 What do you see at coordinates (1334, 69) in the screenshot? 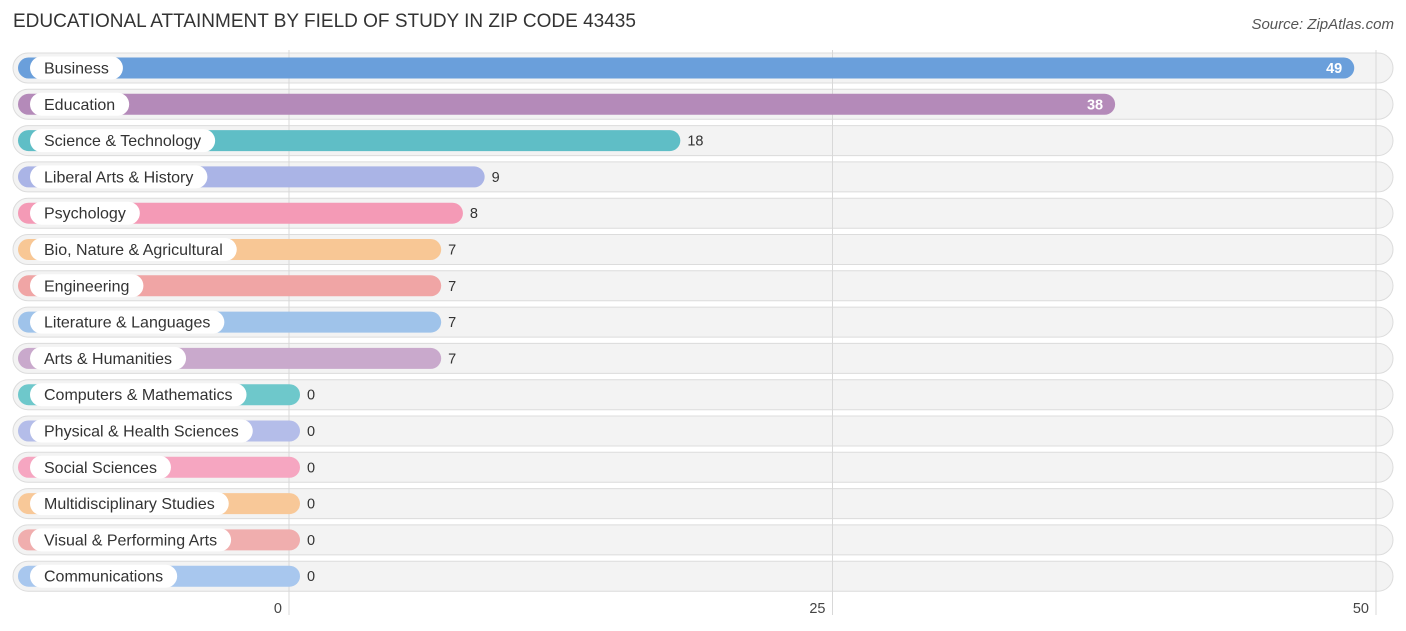
I see `value-label: 49` at bounding box center [1334, 69].